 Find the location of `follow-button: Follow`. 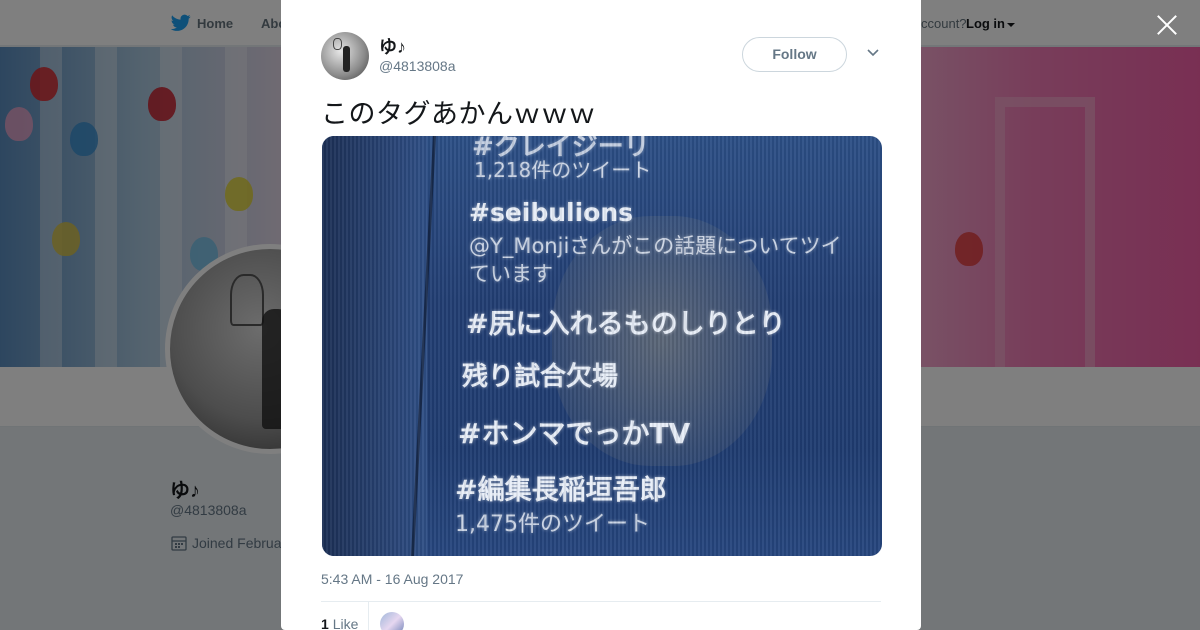

follow-button: Follow is located at coordinates (794, 54).